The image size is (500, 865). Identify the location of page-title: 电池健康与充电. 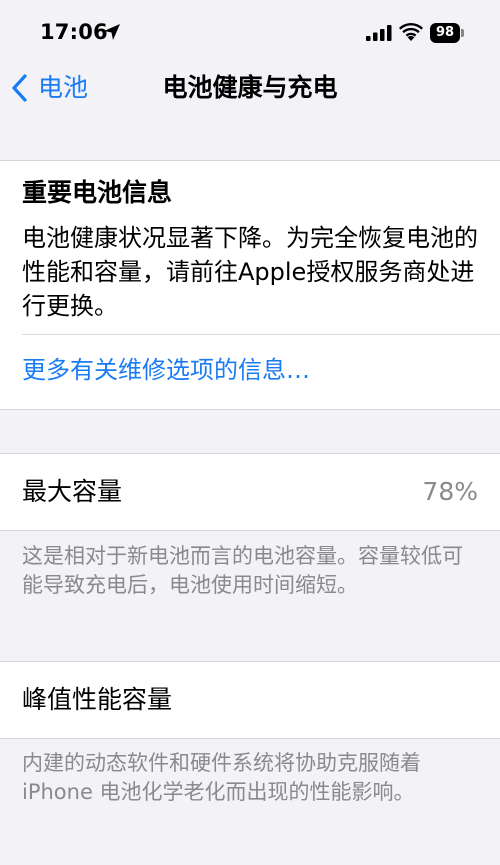
(250, 87).